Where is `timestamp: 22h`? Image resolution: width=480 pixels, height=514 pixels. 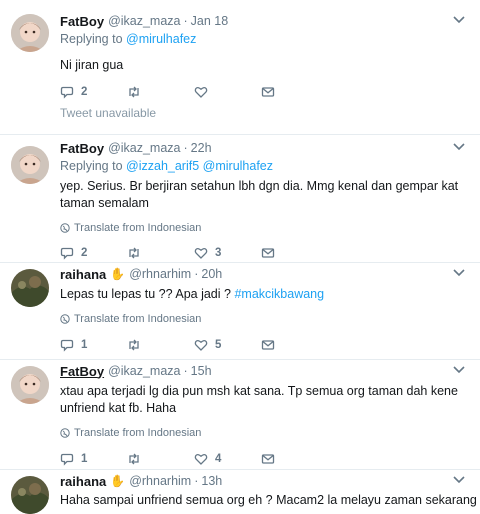
timestamp: 22h is located at coordinates (201, 148).